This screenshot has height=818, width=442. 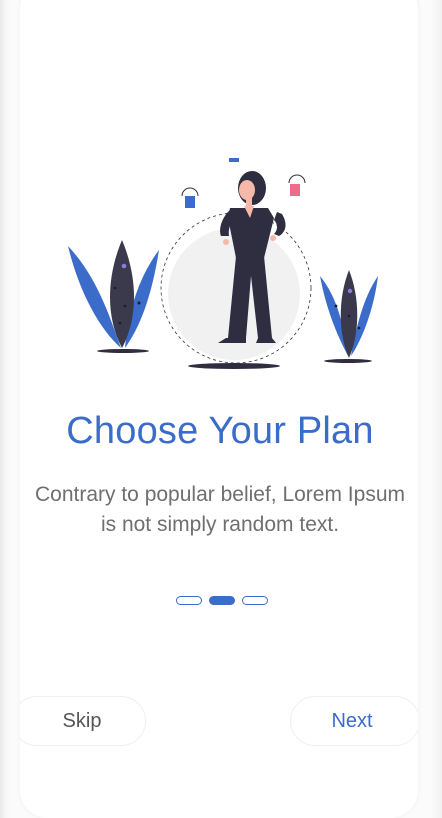 What do you see at coordinates (297, 185) in the screenshot?
I see `paint-bucket-pink-icon` at bounding box center [297, 185].